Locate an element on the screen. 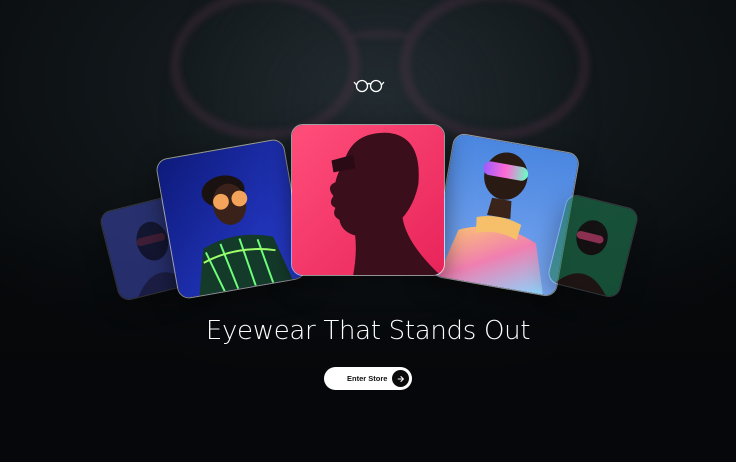 Image resolution: width=736 pixels, height=462 pixels. hero-headline: Eyewear That Stands Out is located at coordinates (368, 331).